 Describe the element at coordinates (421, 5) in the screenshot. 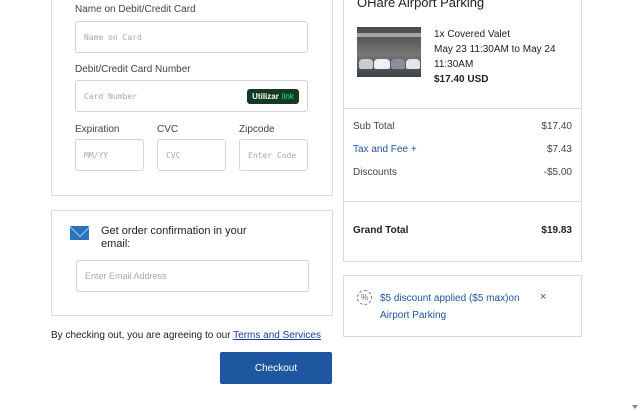

I see `summary-title: OHare Airport Parking` at that location.